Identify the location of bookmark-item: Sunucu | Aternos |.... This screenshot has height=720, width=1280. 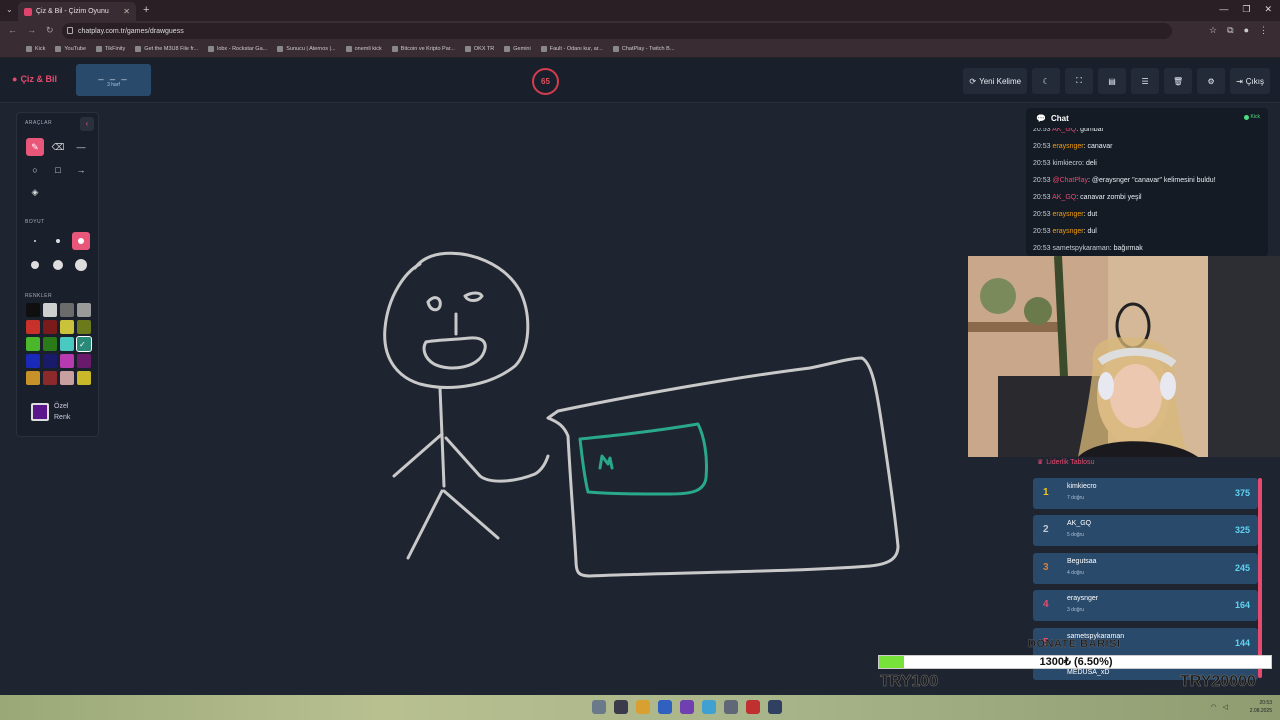
(306, 49).